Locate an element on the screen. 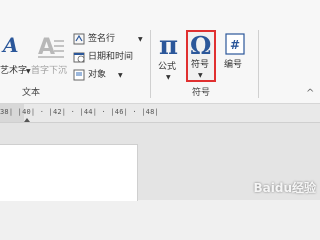 This screenshot has height=240, width=320. calendar-icon is located at coordinates (79, 57).